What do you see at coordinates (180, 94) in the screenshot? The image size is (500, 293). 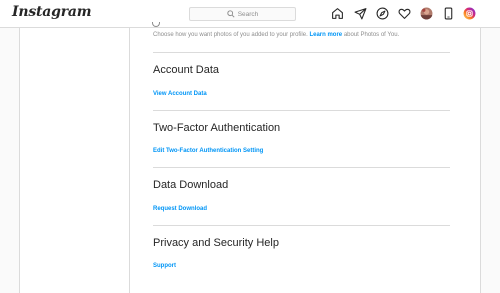 I see `view-account-data-link: View Account Data` at bounding box center [180, 94].